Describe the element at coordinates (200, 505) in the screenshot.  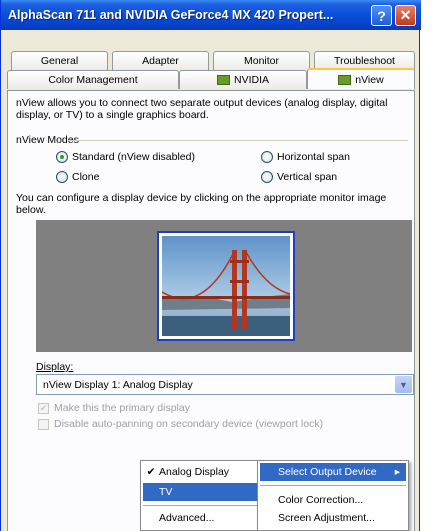
I see `menu-separator` at that location.